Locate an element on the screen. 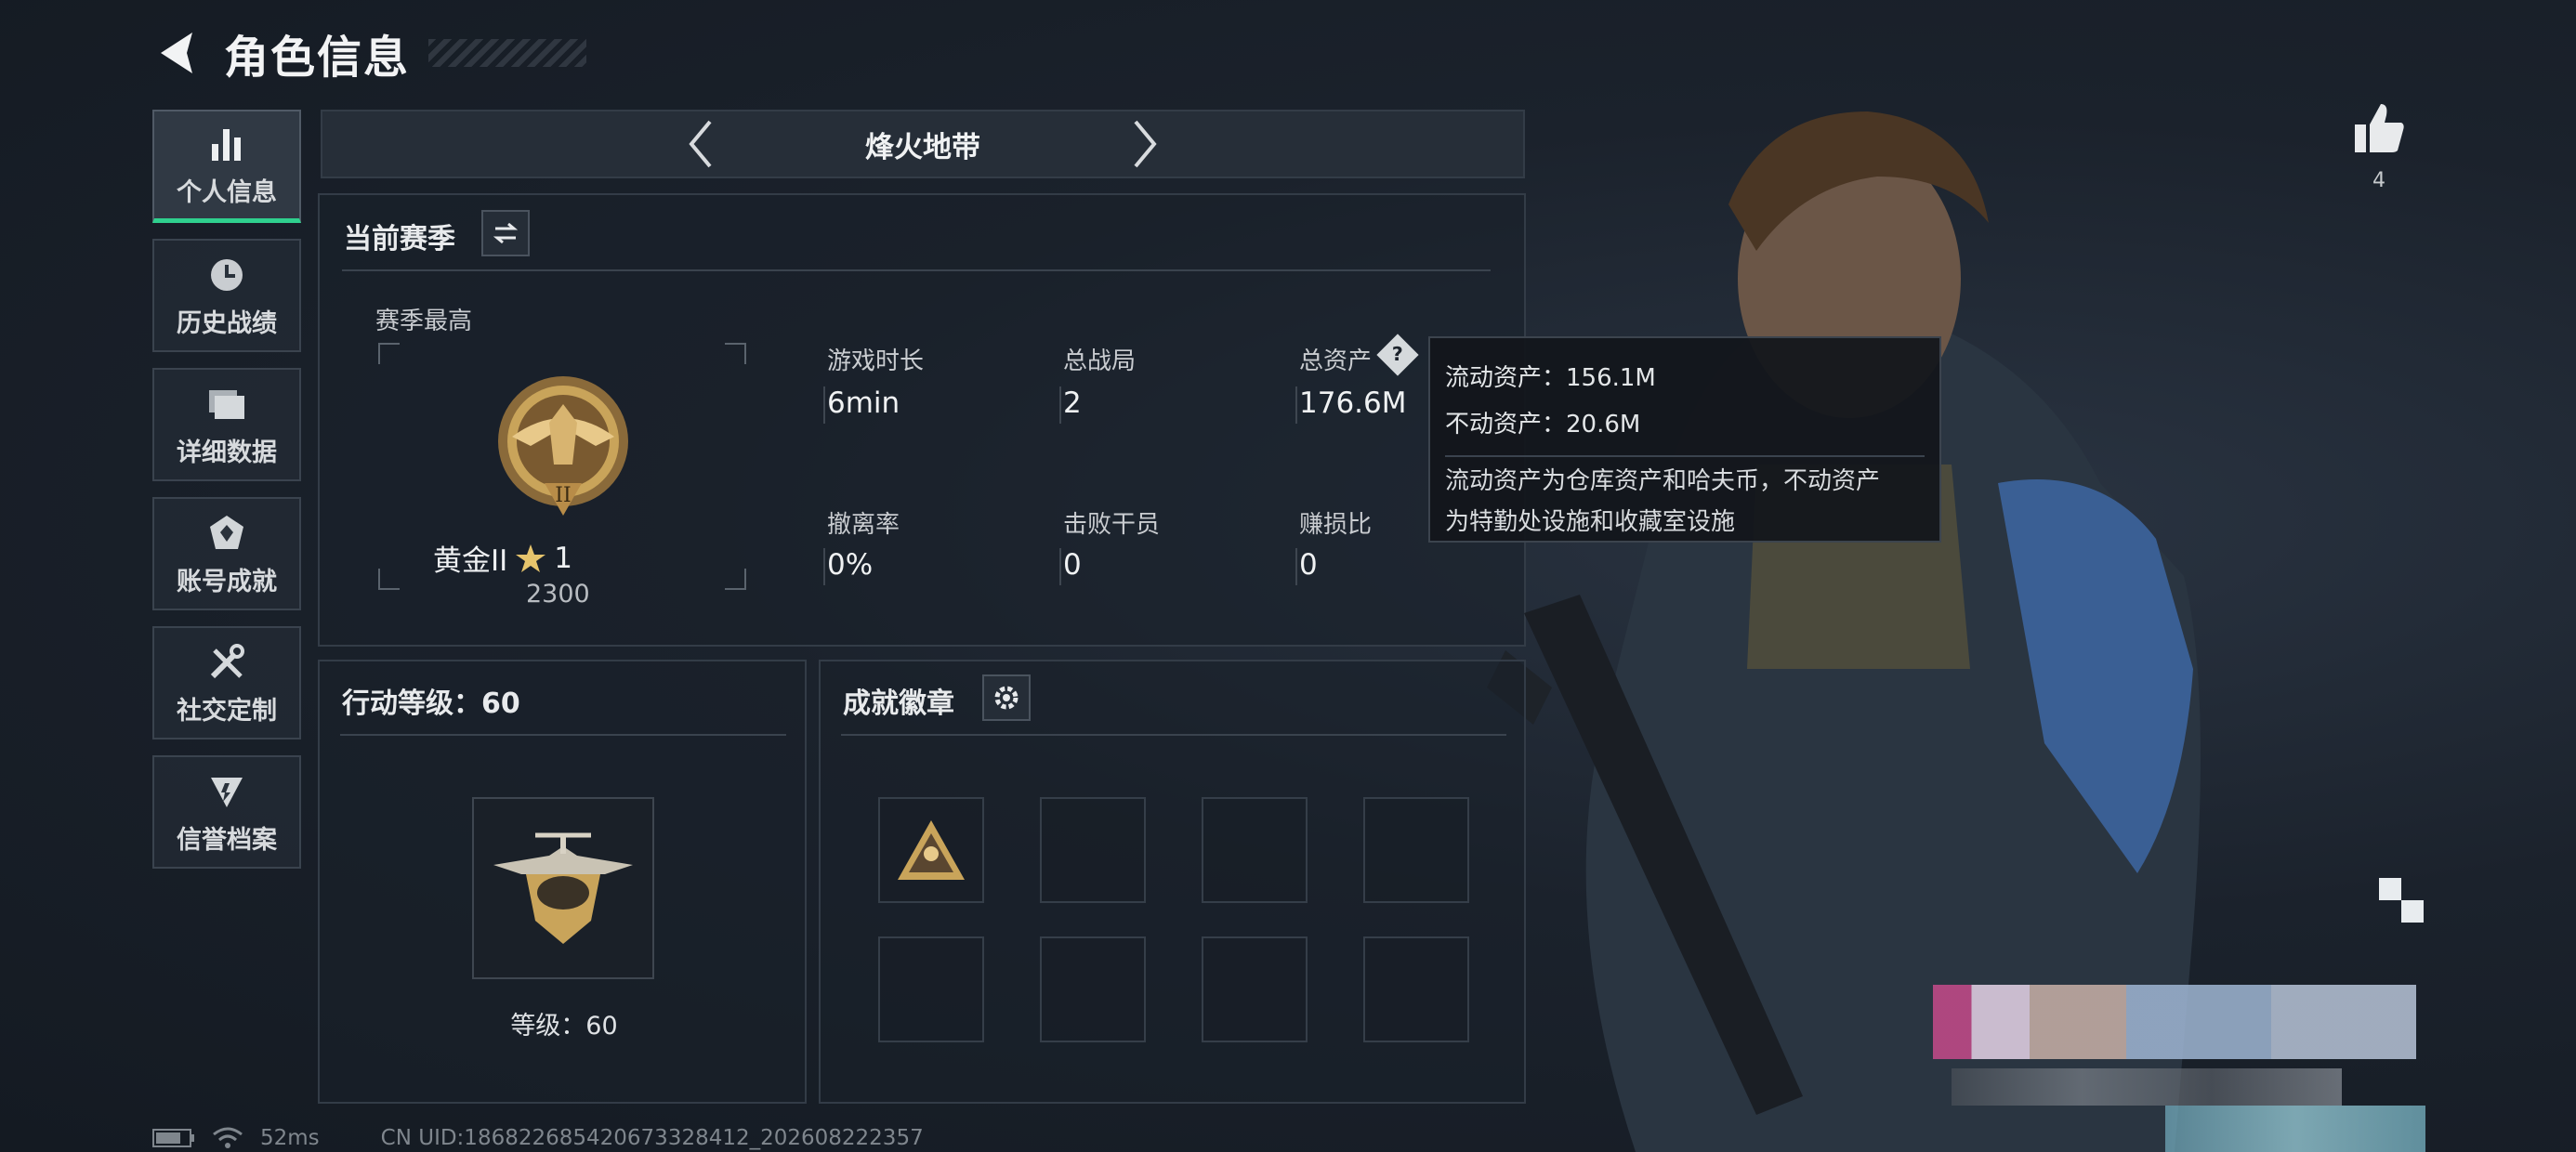  tooltip-fixed-assets: 不动资产：20.6M is located at coordinates (1543, 425).